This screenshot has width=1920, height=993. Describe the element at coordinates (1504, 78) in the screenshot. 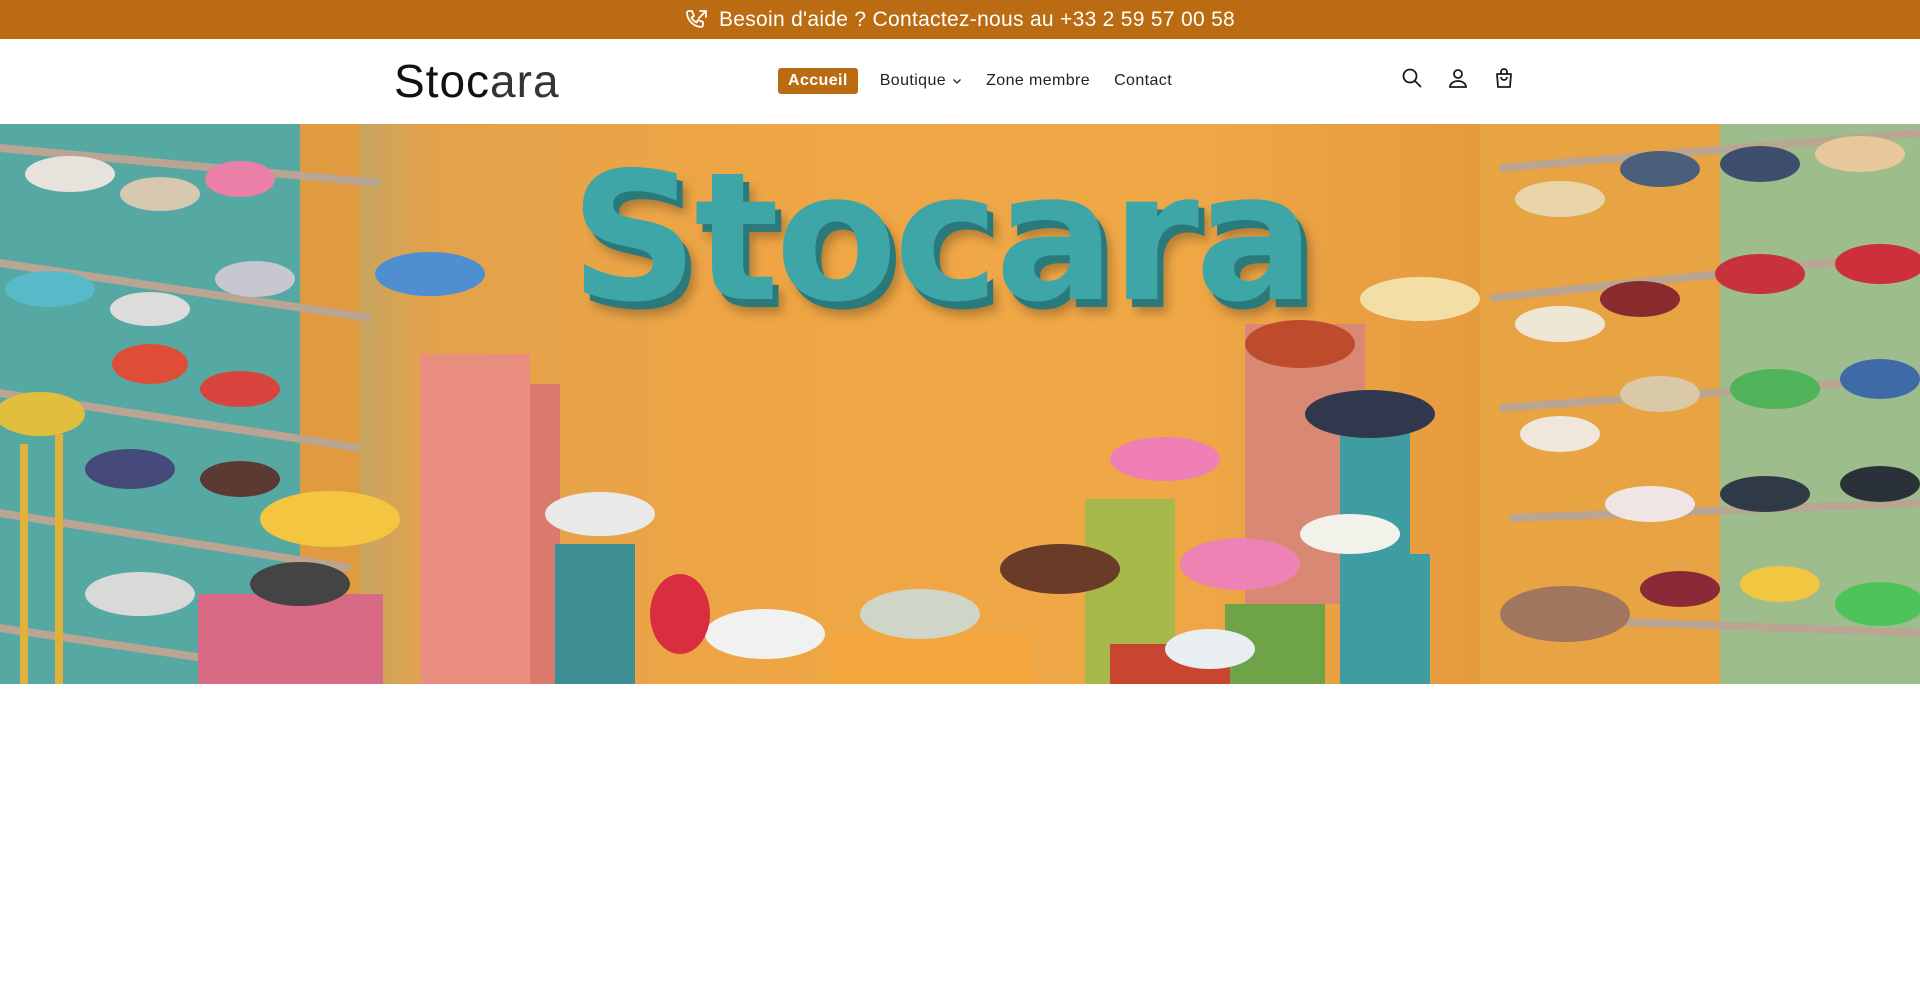

I see `cart-icon` at that location.